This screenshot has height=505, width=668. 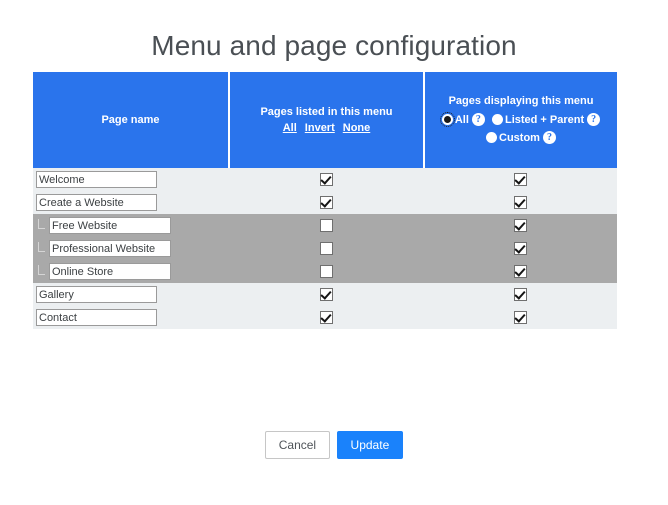 I want to click on column-header-page-name: Page name, so click(x=131, y=120).